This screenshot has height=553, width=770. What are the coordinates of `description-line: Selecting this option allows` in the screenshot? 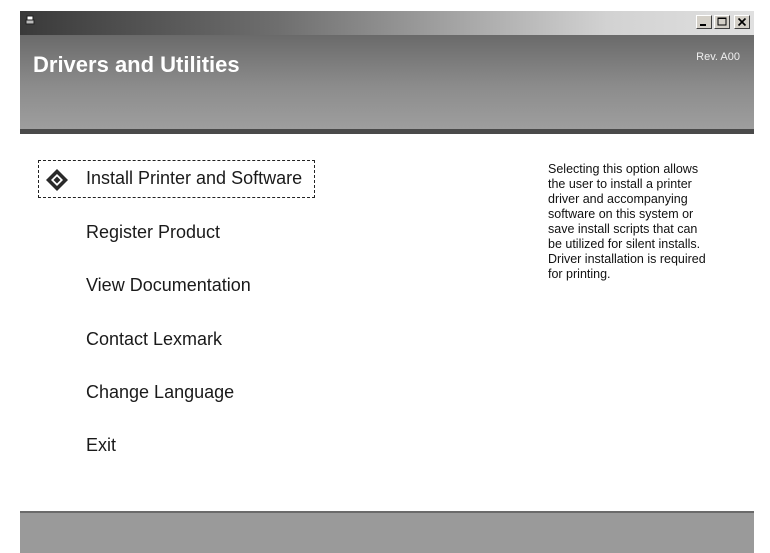 It's located at (623, 169).